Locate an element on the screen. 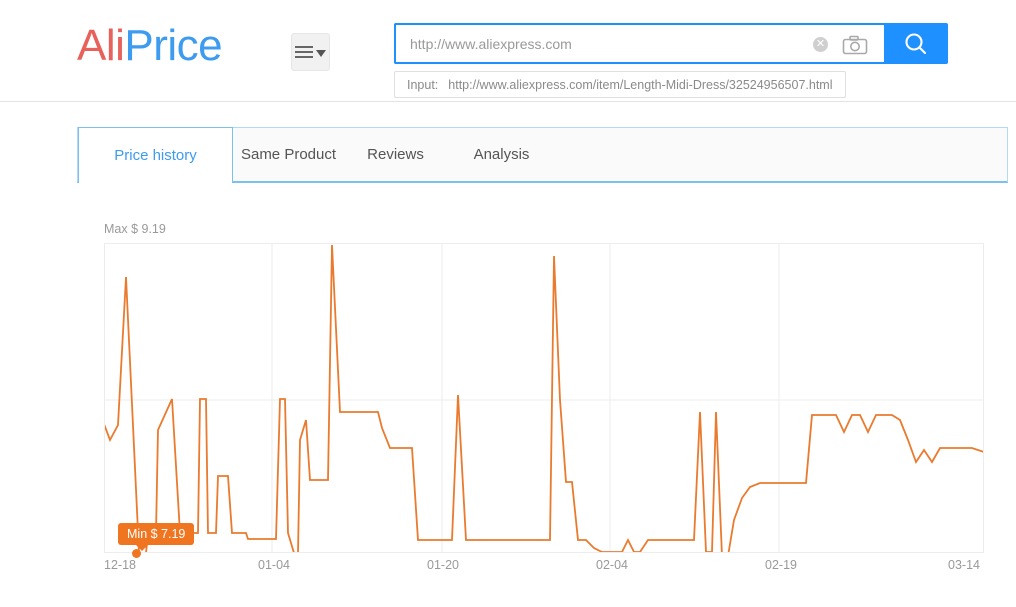  search-button is located at coordinates (916, 43).